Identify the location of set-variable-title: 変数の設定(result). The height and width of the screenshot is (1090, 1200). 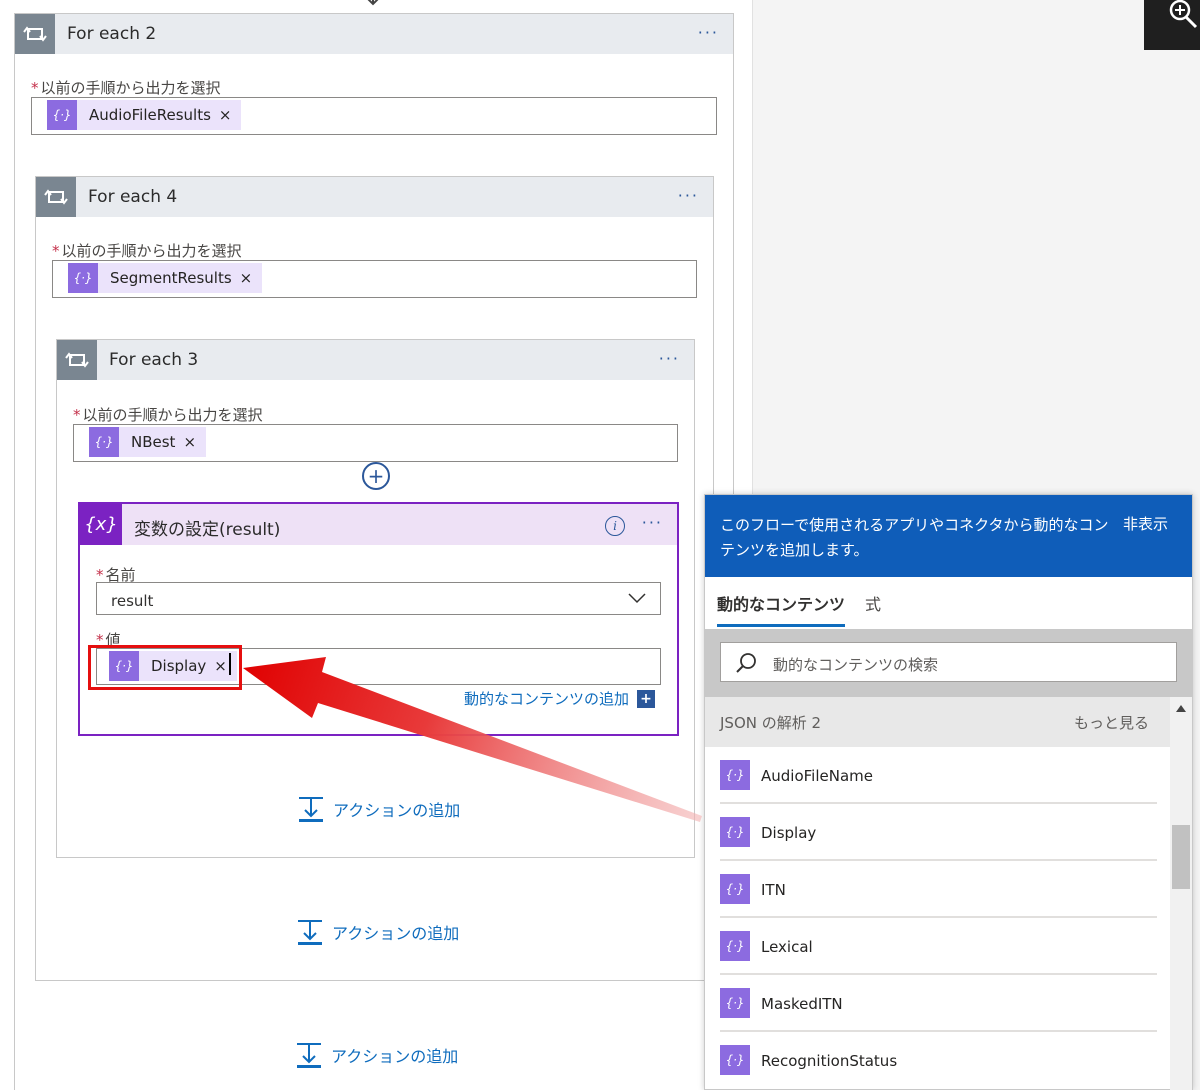
(207, 530).